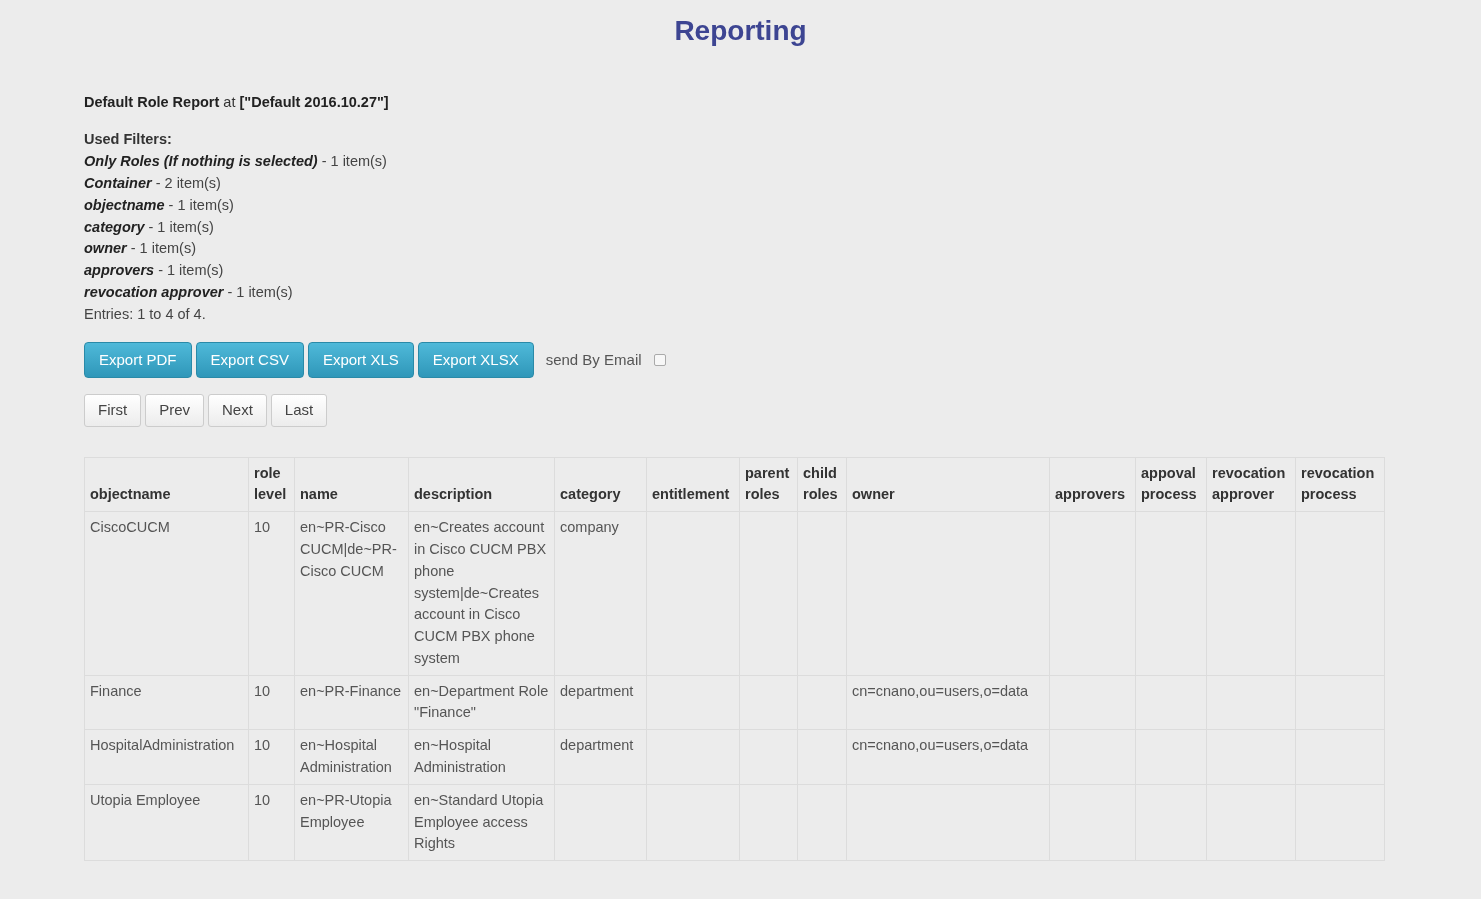 The height and width of the screenshot is (899, 1481). What do you see at coordinates (600, 484) in the screenshot?
I see `column-header: category` at bounding box center [600, 484].